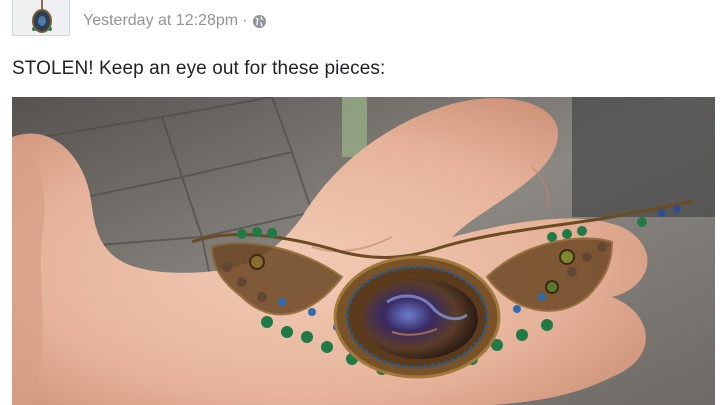  I want to click on avatar, so click(41, 18).